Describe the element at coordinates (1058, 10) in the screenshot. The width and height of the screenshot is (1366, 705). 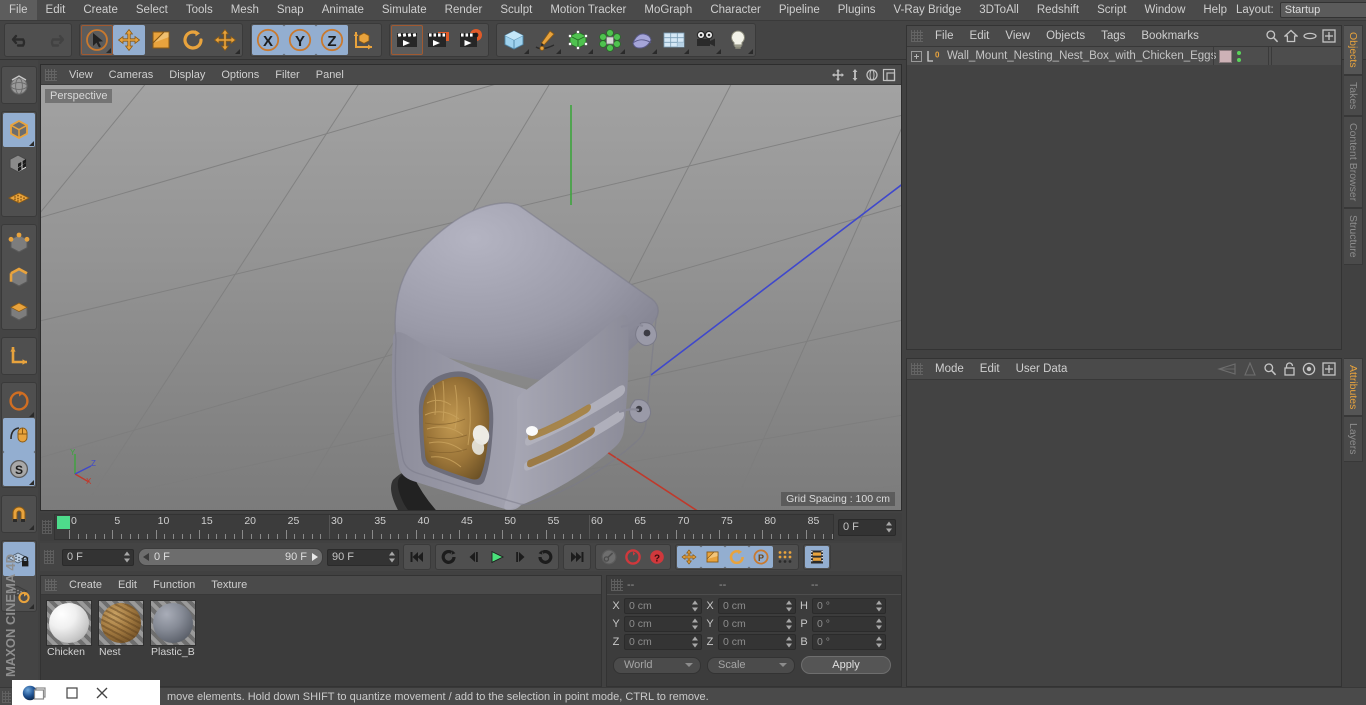
I see `menu-redshift: Redshift` at that location.